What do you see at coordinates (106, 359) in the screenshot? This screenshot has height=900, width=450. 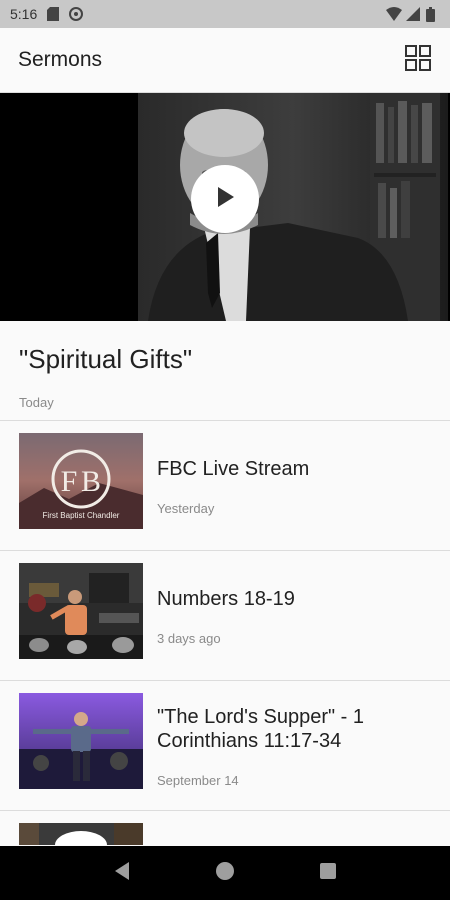 I see `featured-sermon-title: "Spiritual Gifts"` at bounding box center [106, 359].